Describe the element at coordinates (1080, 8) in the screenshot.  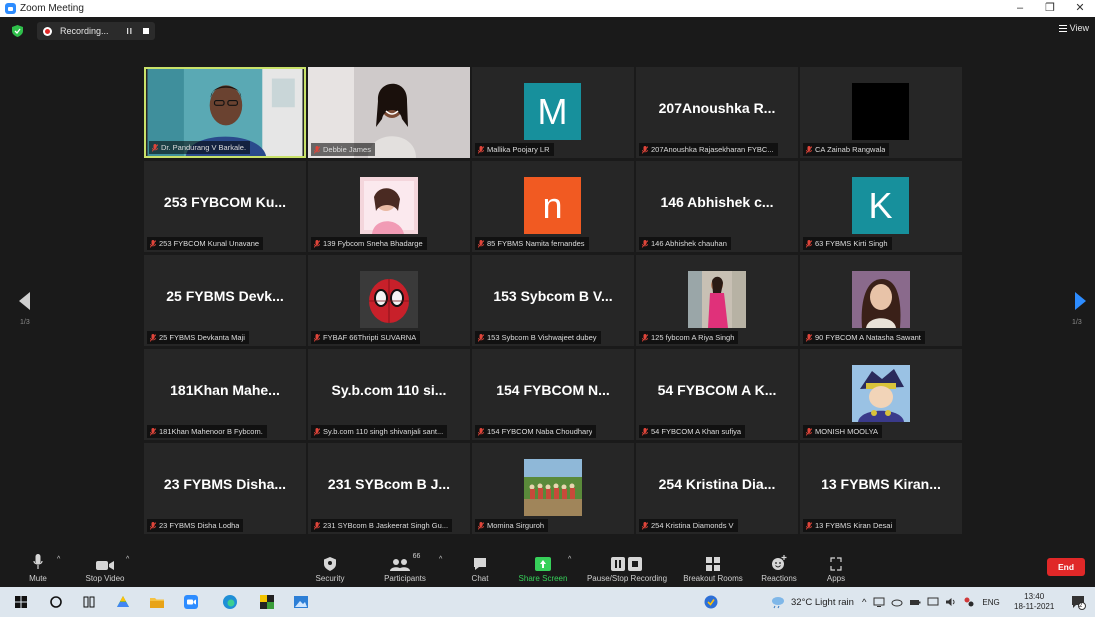
I see `close-button: ✕` at that location.